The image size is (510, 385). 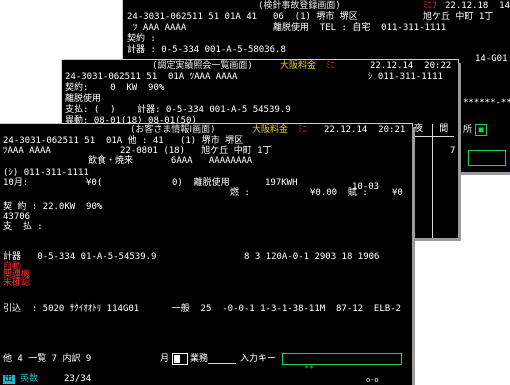 What do you see at coordinates (123, 141) in the screenshot?
I see `customer-id-address: 24-3031-062511 51 01A 他 : 41 (1) 堺市 堺区` at bounding box center [123, 141].